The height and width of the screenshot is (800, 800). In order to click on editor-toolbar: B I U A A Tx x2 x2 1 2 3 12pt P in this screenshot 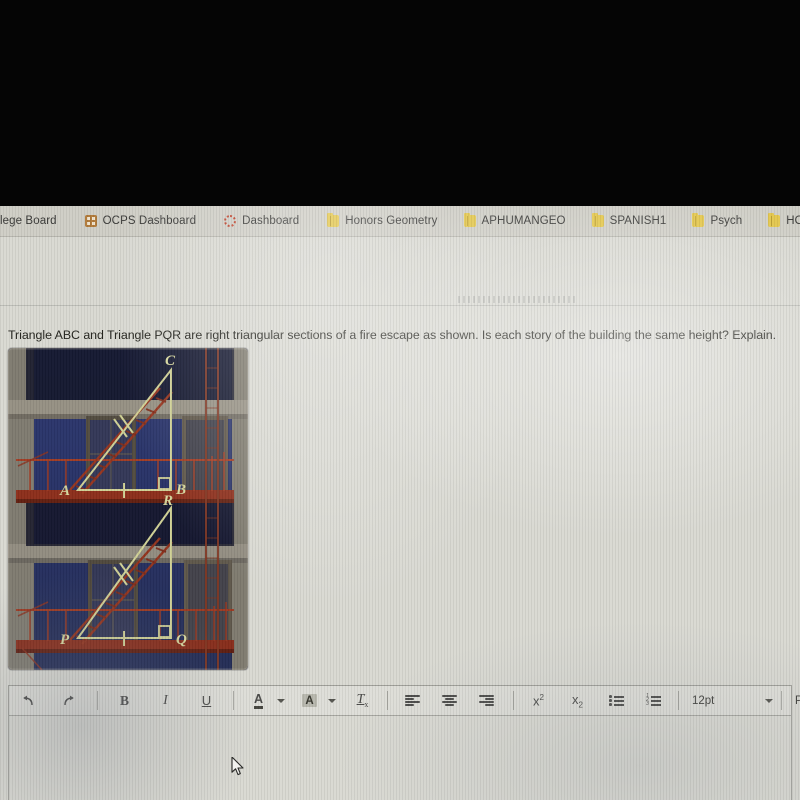, I will do `click(404, 700)`.